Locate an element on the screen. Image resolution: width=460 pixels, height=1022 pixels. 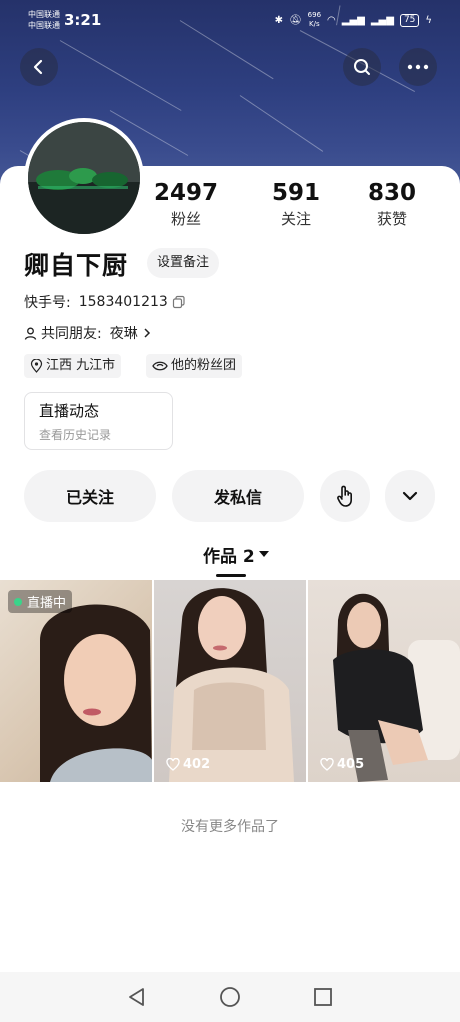
following-stat: 591 关注 is located at coordinates (296, 204).